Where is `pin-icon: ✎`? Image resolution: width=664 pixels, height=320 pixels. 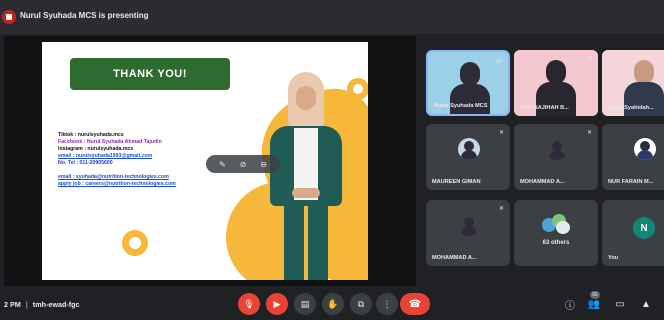
pin-icon: ✎ is located at coordinates (222, 164).